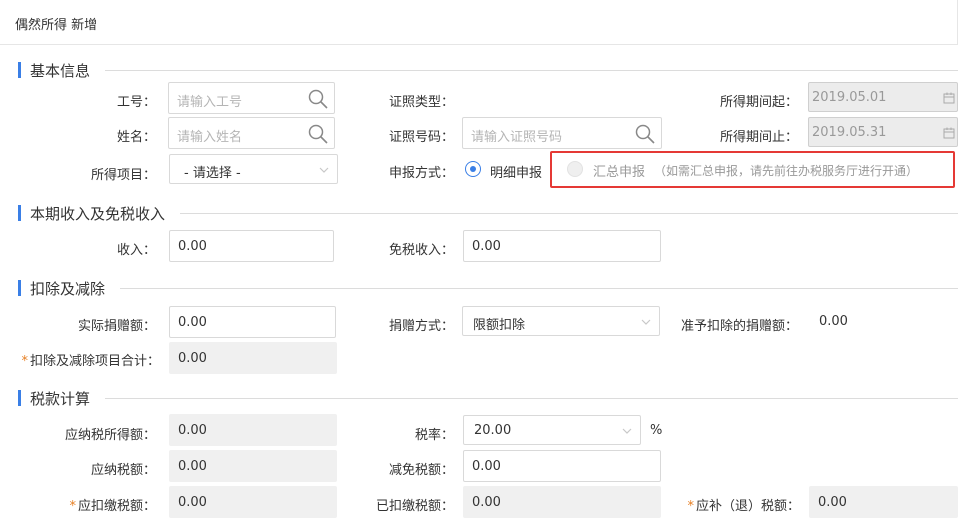  I want to click on income-label: 收入：, so click(136, 250).